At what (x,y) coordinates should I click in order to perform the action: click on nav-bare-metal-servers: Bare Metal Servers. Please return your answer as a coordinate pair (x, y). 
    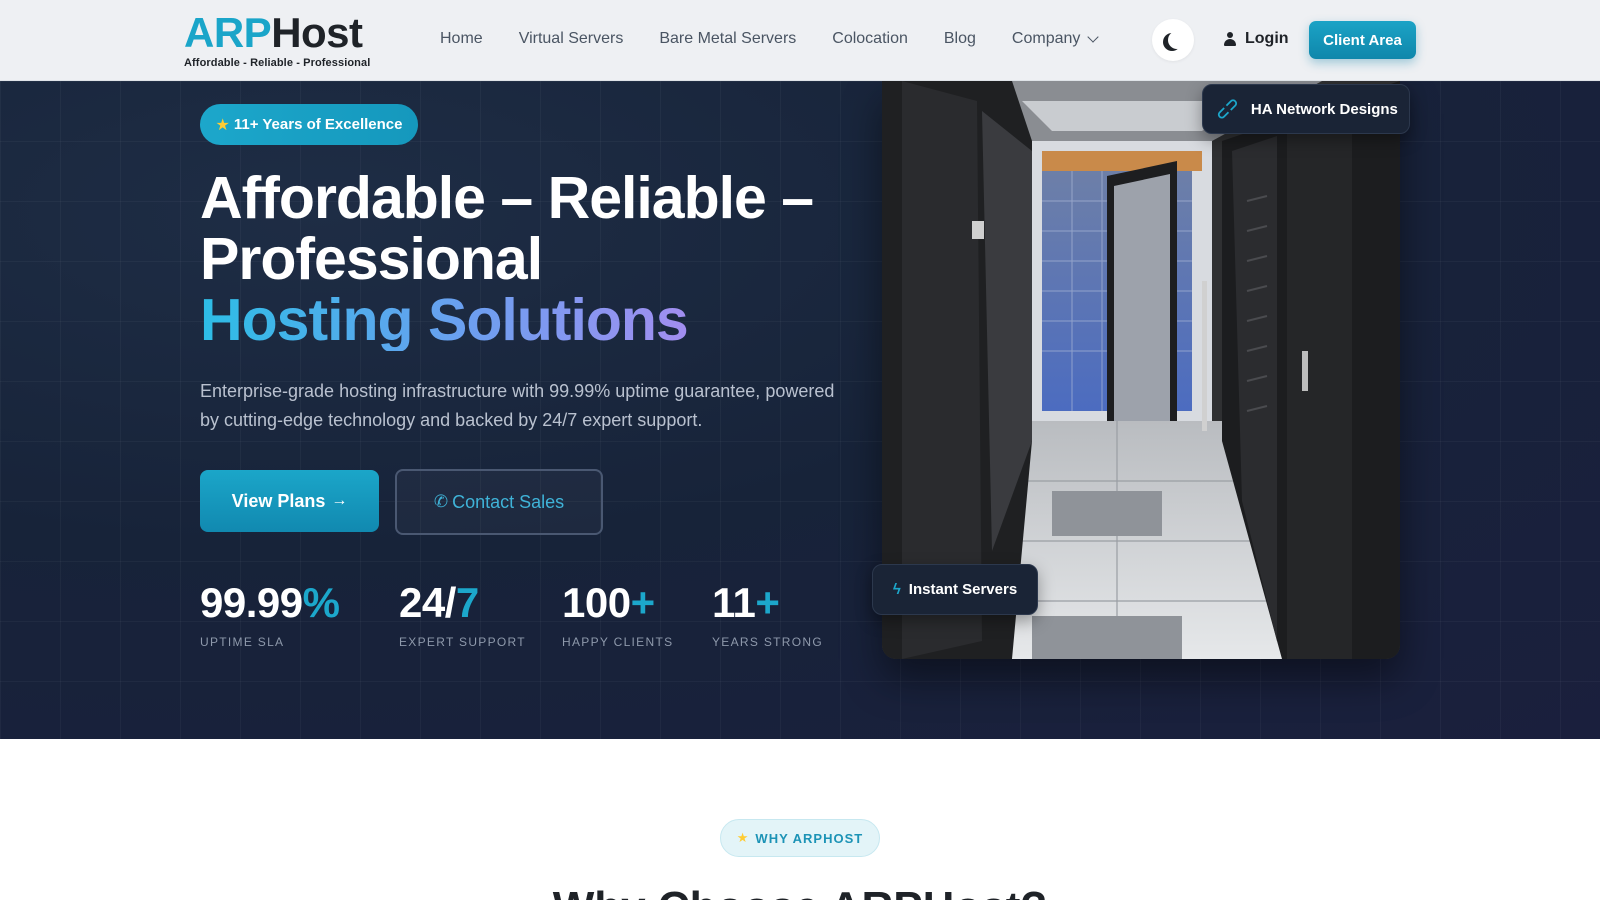
    Looking at the image, I should click on (727, 39).